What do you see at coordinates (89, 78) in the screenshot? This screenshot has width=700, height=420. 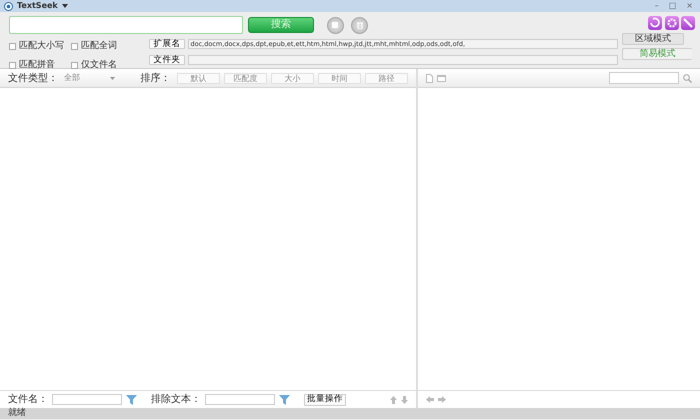 I see `file-type-dropdown: 全部` at bounding box center [89, 78].